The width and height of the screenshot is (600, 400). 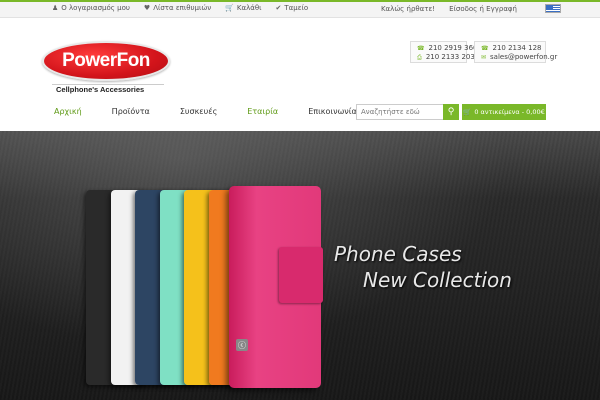 What do you see at coordinates (278, 8) in the screenshot?
I see `checkmark-icon: ✔` at bounding box center [278, 8].